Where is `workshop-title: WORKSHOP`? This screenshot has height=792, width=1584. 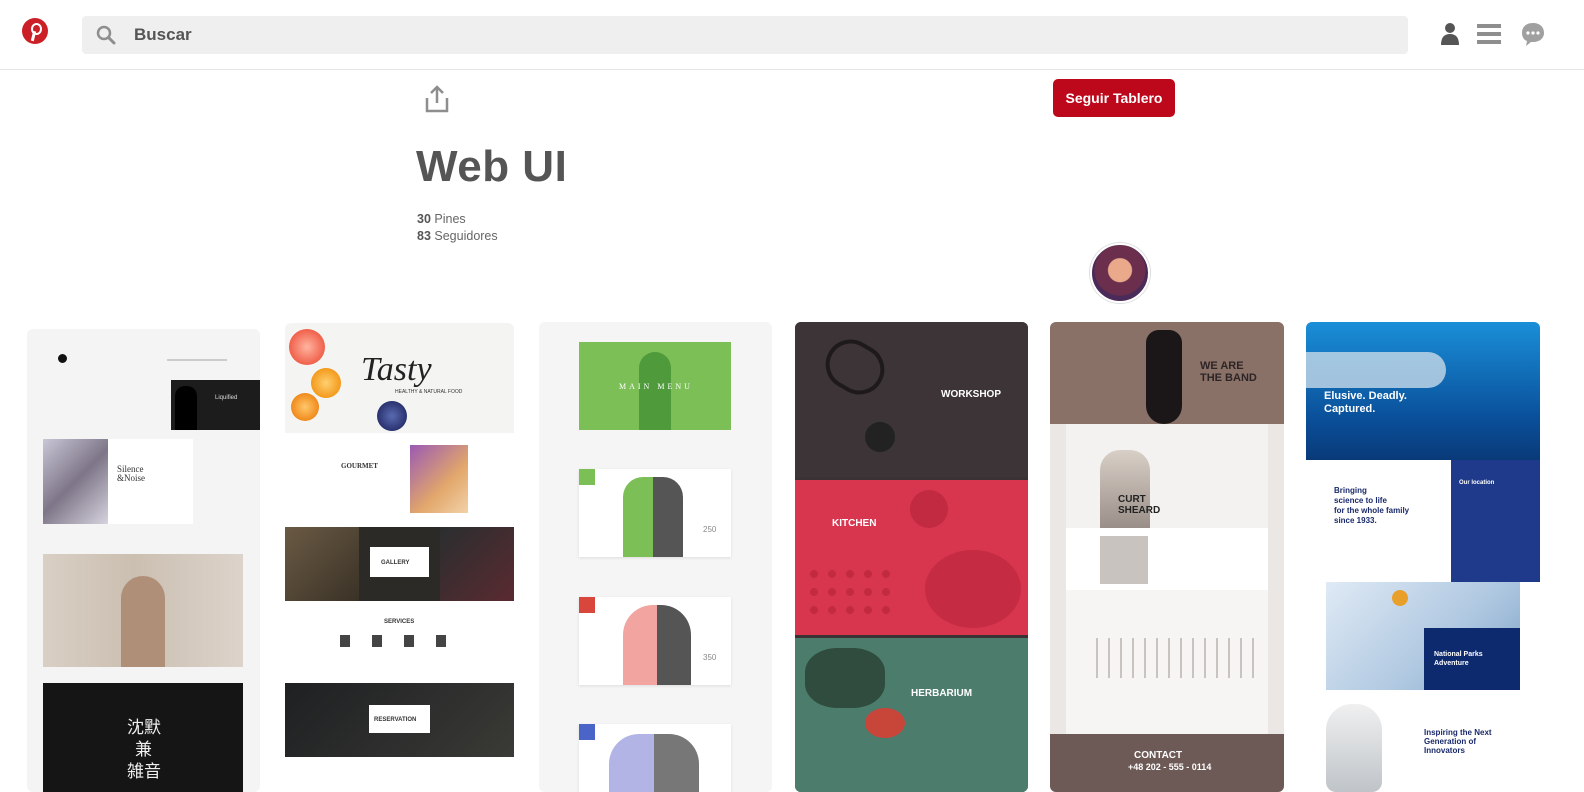
workshop-title: WORKSHOP is located at coordinates (971, 394).